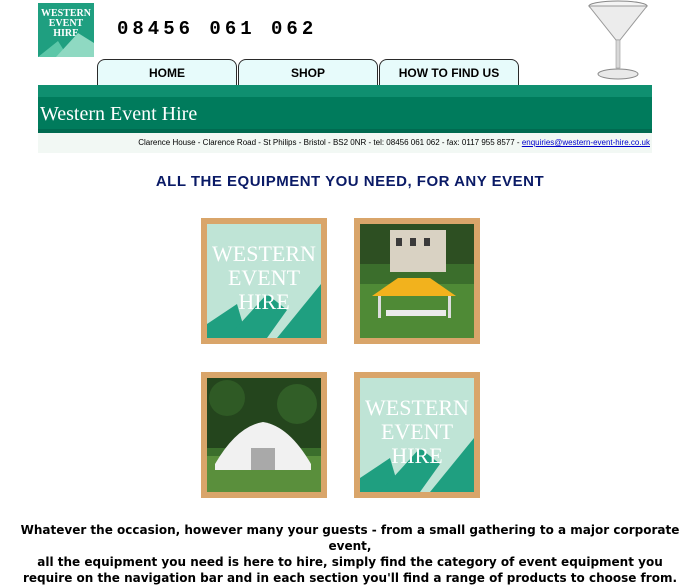 The height and width of the screenshot is (586, 700). I want to click on tab-how-to-find-us: HOW TO FIND US, so click(449, 72).